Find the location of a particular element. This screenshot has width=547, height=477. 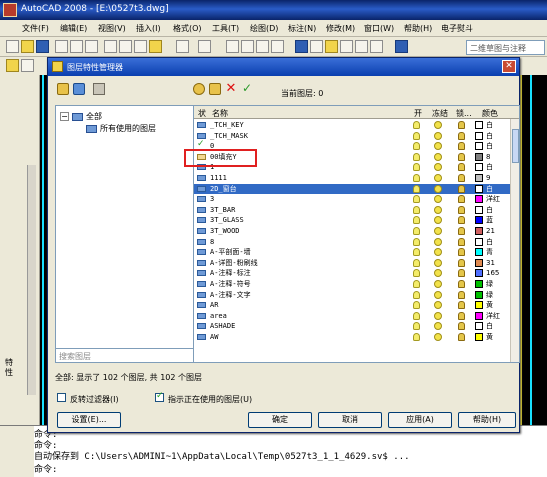

markup-icon is located at coordinates (361, 46).